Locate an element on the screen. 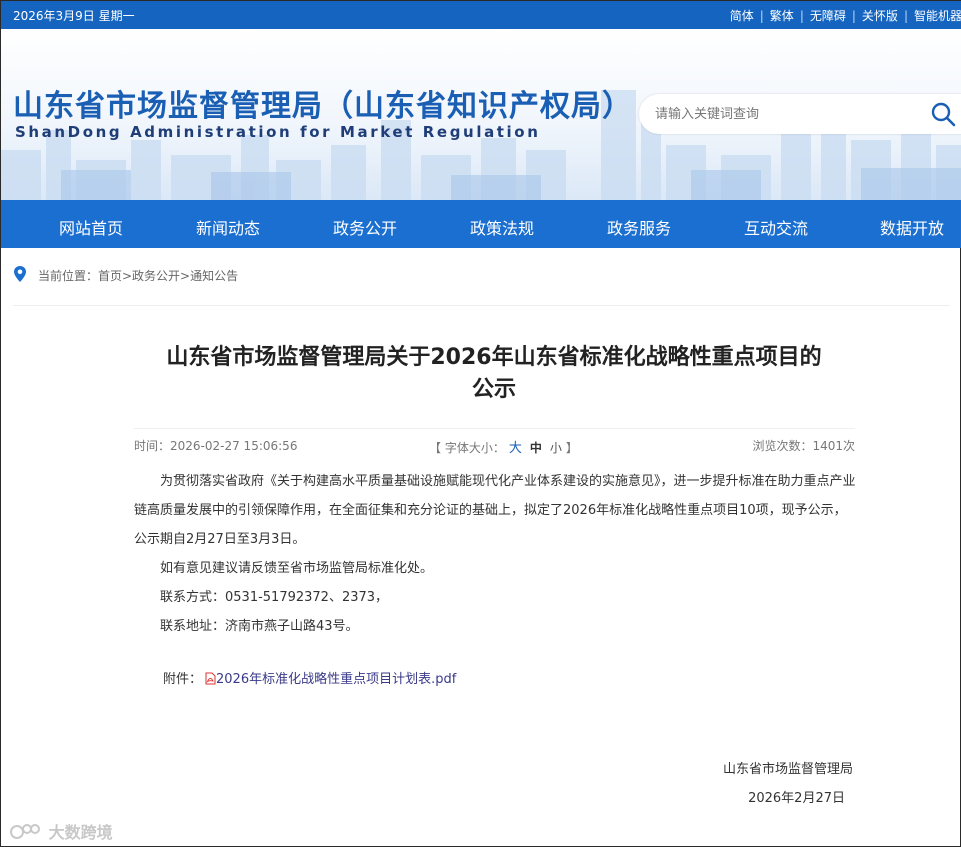  link-elderly-mode: 关怀版 is located at coordinates (880, 15).